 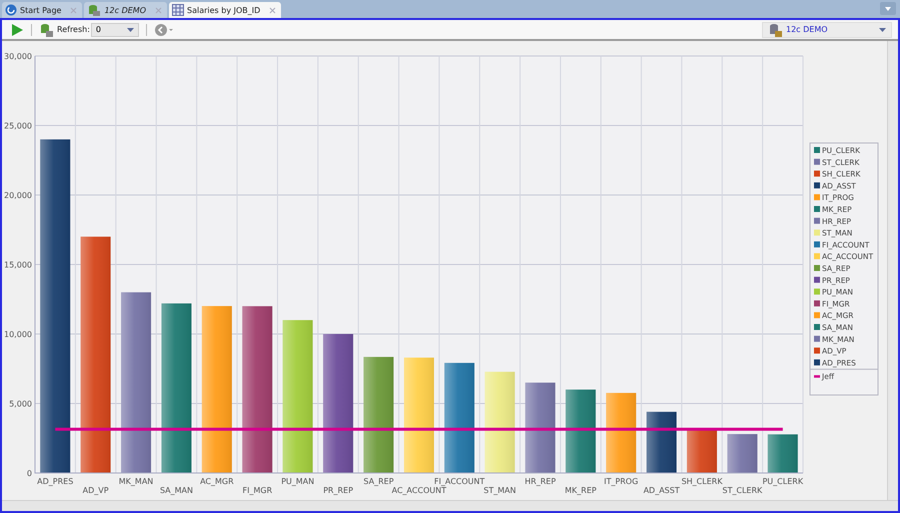 I want to click on y-axis-label: 10,000, so click(x=18, y=334).